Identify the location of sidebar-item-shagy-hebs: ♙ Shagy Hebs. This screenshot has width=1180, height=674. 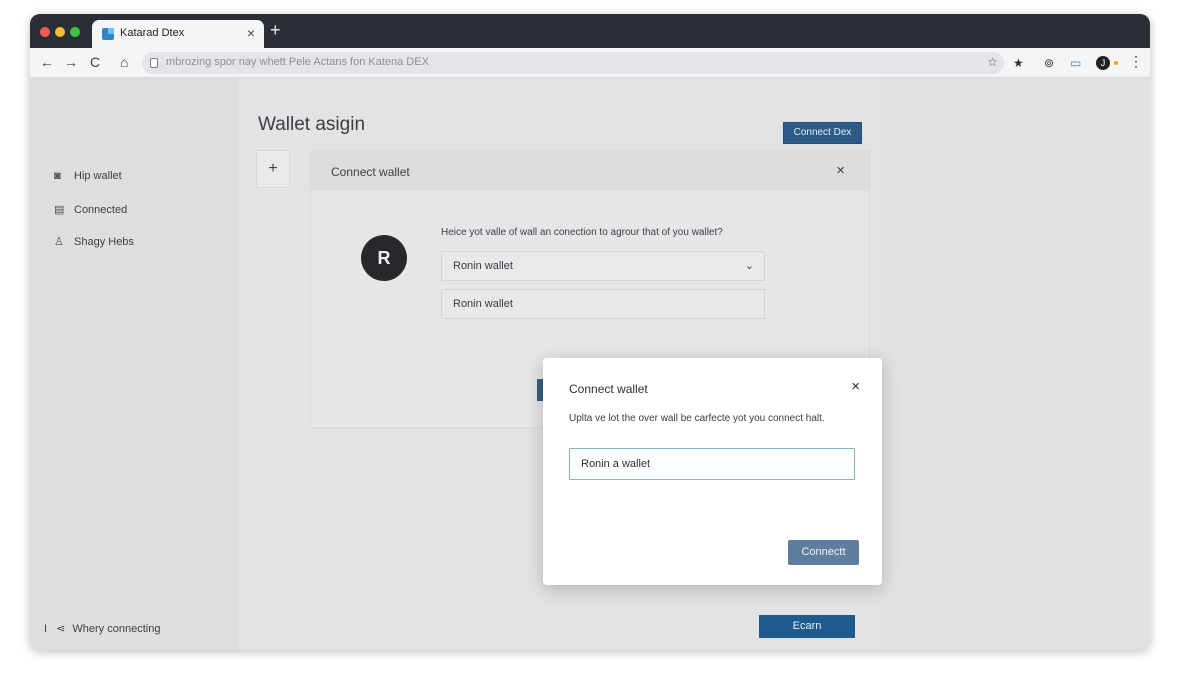
(94, 241).